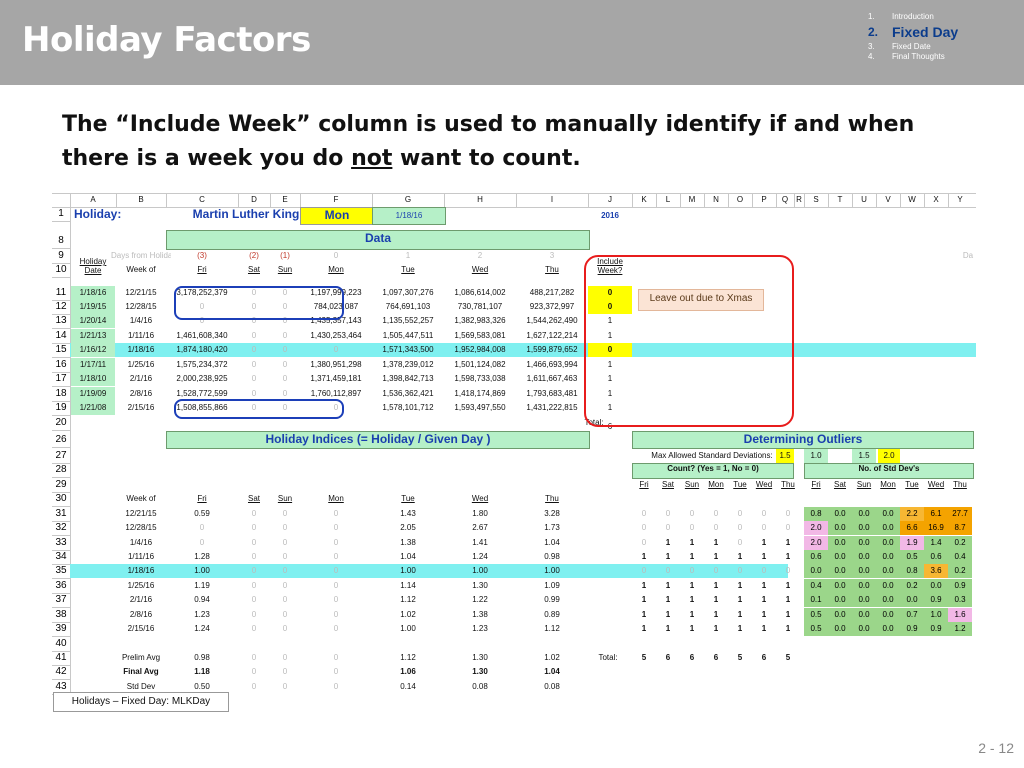  What do you see at coordinates (61, 514) in the screenshot?
I see `row-number: 31` at bounding box center [61, 514].